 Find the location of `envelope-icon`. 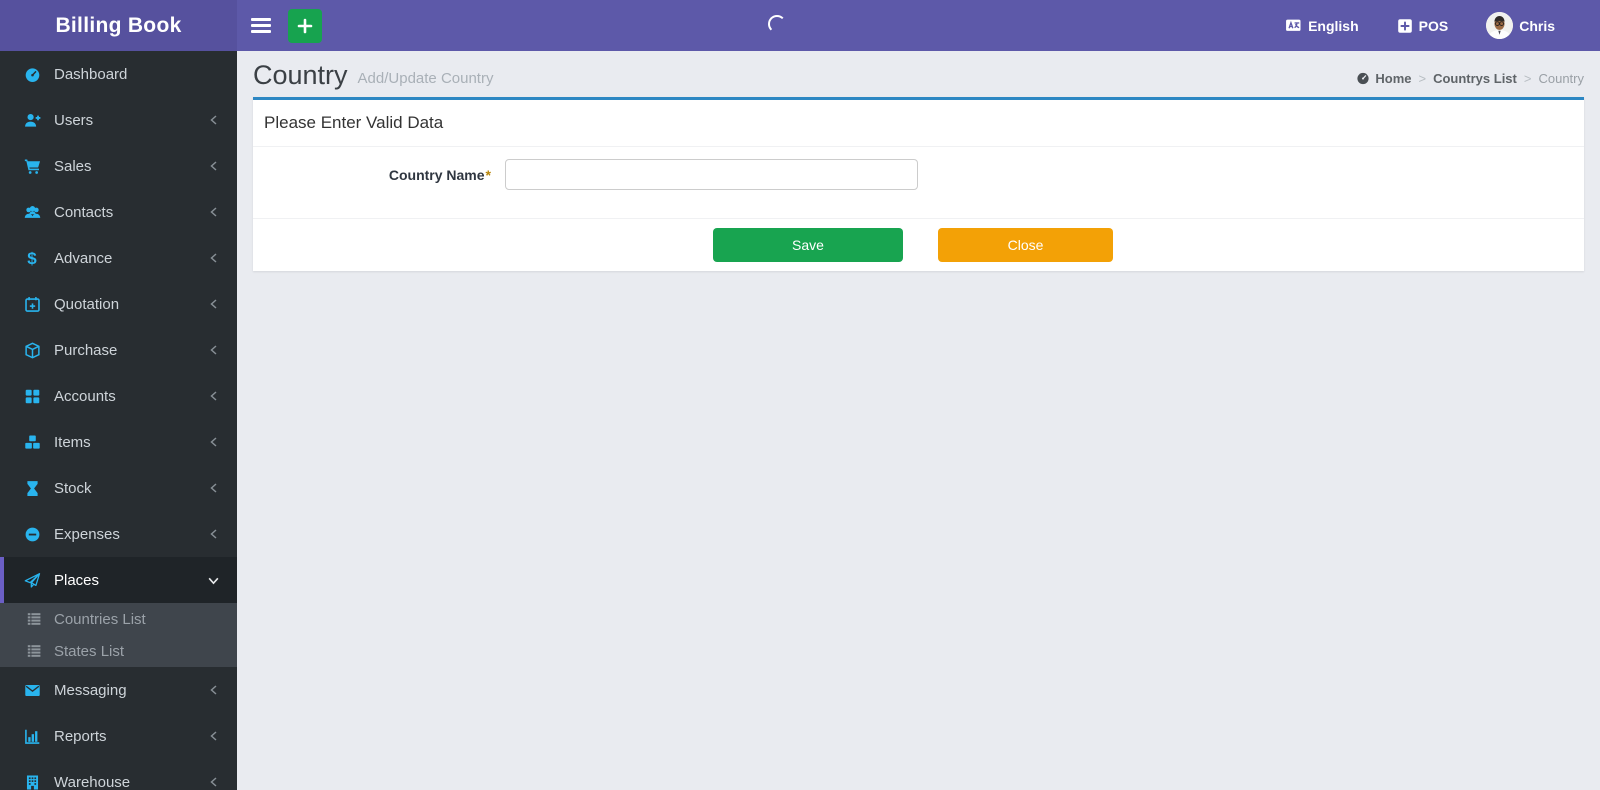

envelope-icon is located at coordinates (32, 690).